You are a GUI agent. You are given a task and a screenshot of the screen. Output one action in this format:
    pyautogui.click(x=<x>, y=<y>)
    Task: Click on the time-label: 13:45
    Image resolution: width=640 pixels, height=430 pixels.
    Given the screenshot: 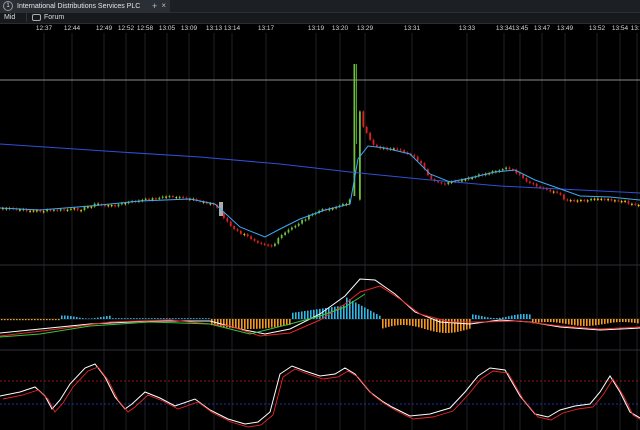 What is the action you would take?
    pyautogui.click(x=520, y=28)
    